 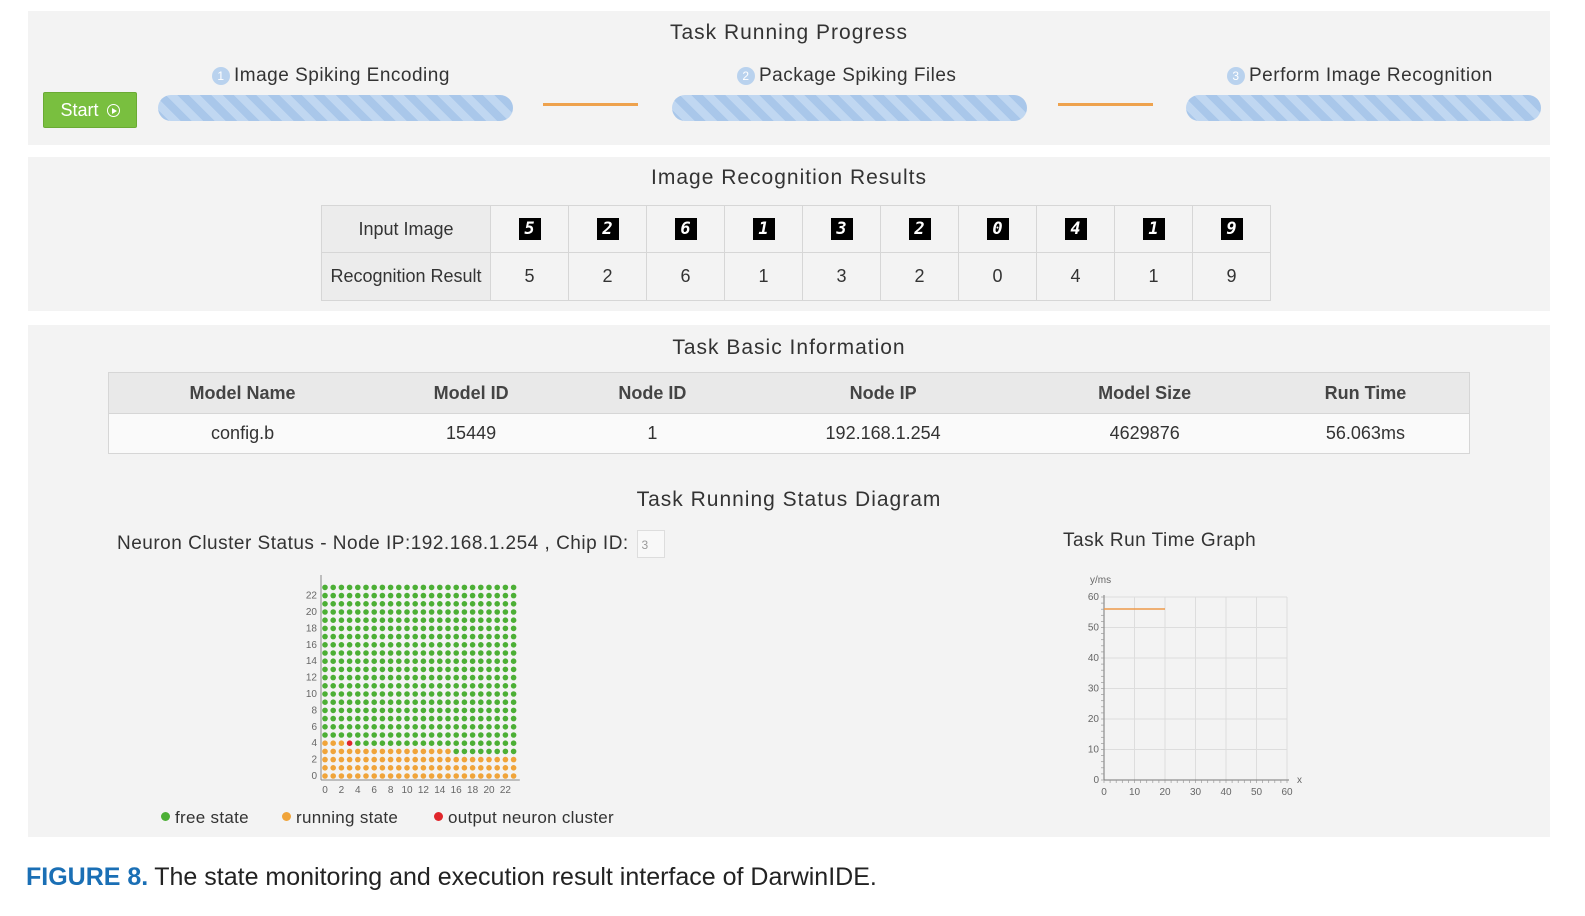 I want to click on chip-id-input: 3, so click(x=650, y=544).